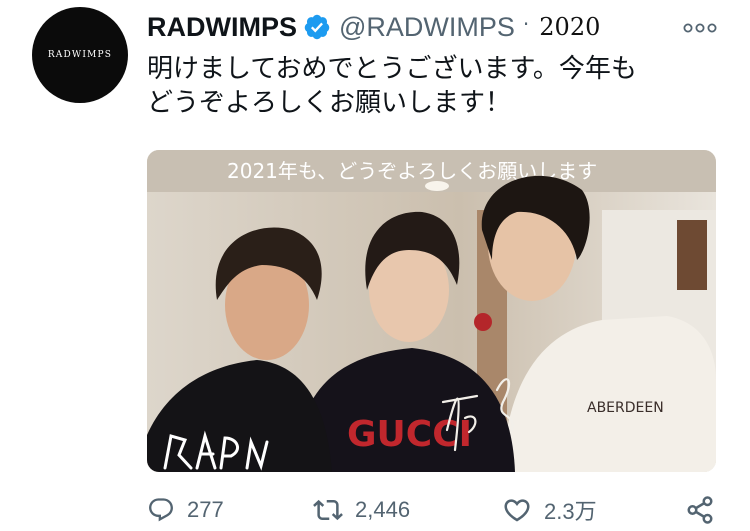 This screenshot has width=750, height=531. Describe the element at coordinates (700, 28) in the screenshot. I see `more-options-icon` at that location.